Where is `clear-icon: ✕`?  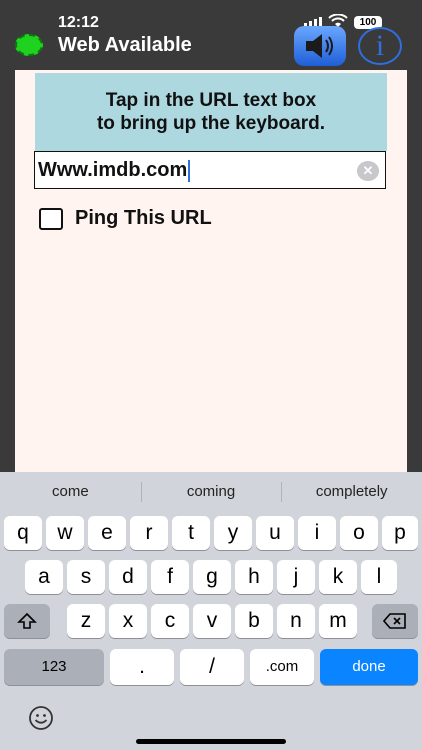 clear-icon: ✕ is located at coordinates (368, 170).